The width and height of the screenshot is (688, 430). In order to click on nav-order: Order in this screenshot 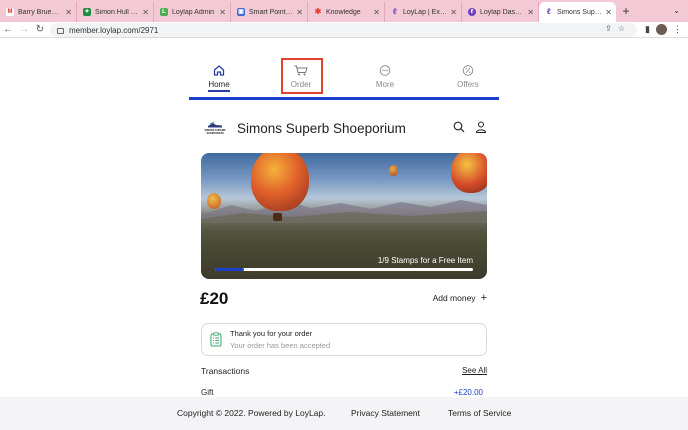, I will do `click(301, 76)`.